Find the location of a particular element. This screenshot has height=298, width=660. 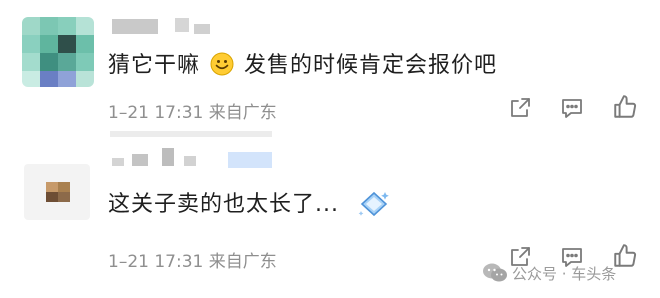

share-icon is located at coordinates (520, 110).